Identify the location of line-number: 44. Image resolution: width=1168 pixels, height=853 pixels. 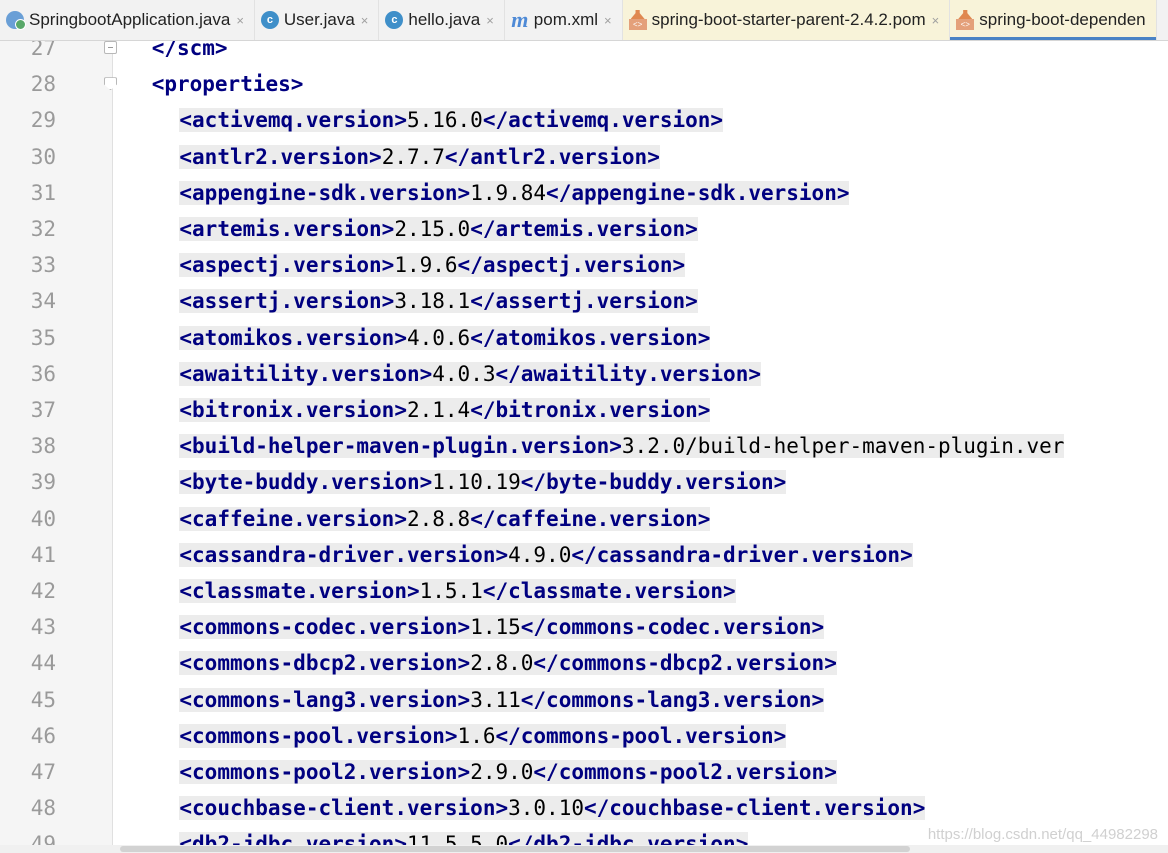
(43, 663).